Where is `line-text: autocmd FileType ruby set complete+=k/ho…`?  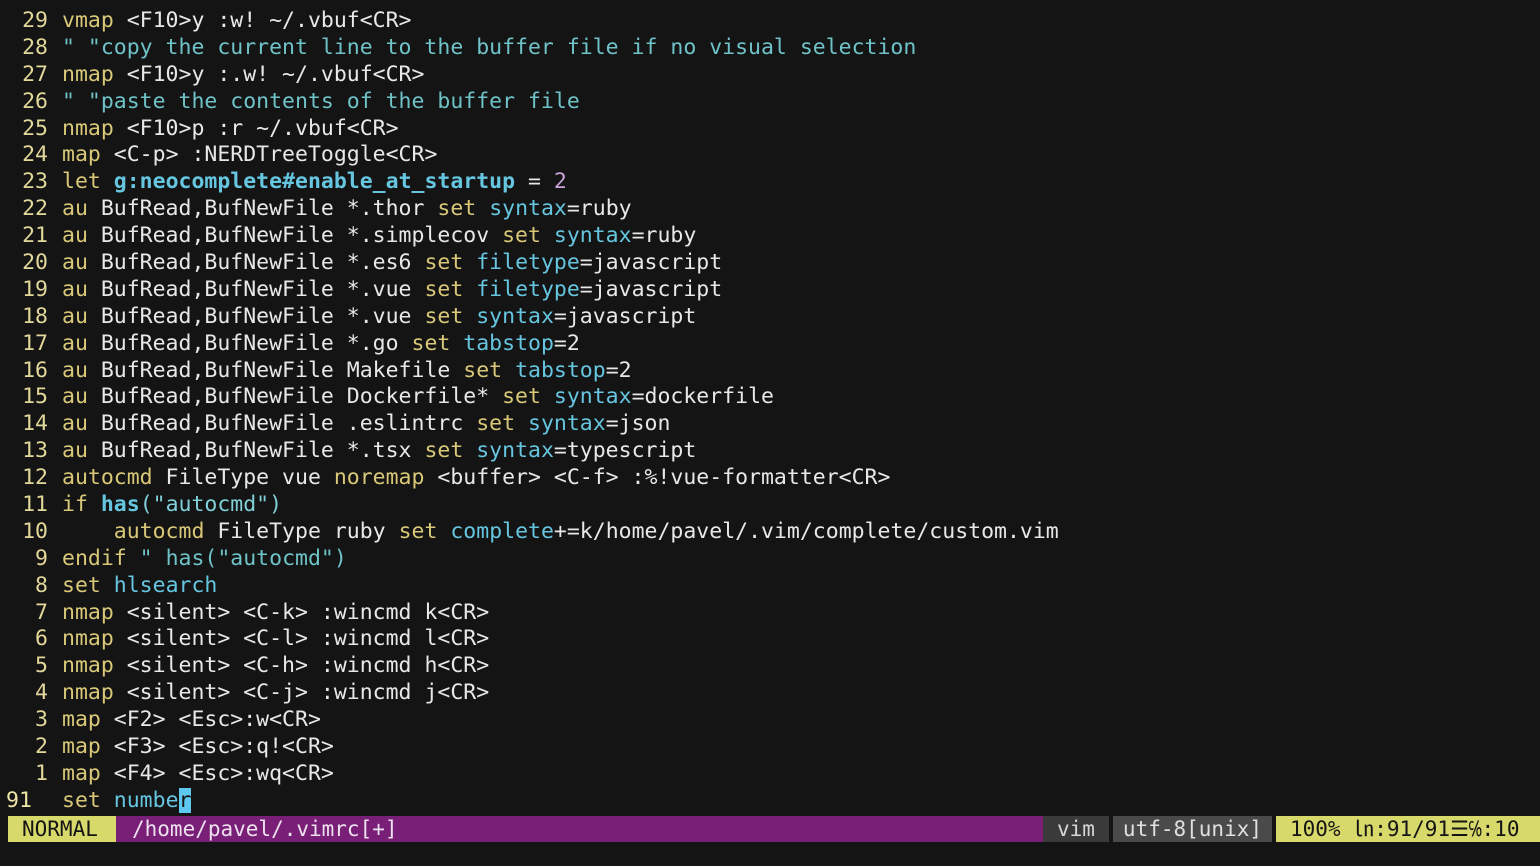 line-text: autocmd FileType ruby set complete+=k/ho… is located at coordinates (560, 532).